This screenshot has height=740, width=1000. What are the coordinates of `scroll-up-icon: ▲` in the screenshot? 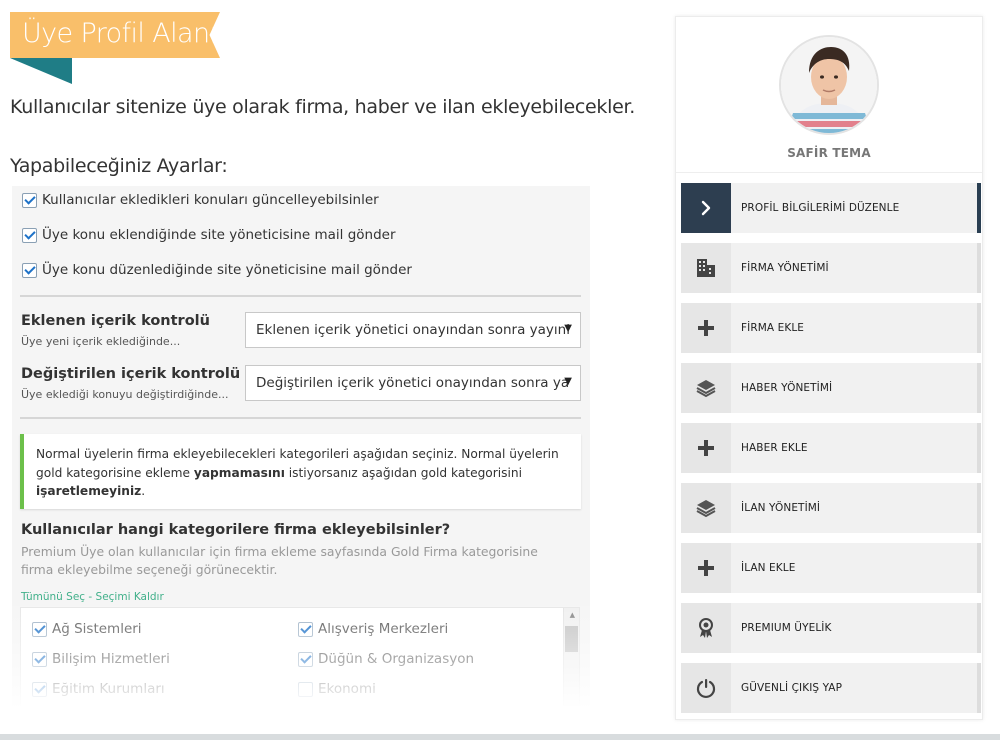 It's located at (572, 615).